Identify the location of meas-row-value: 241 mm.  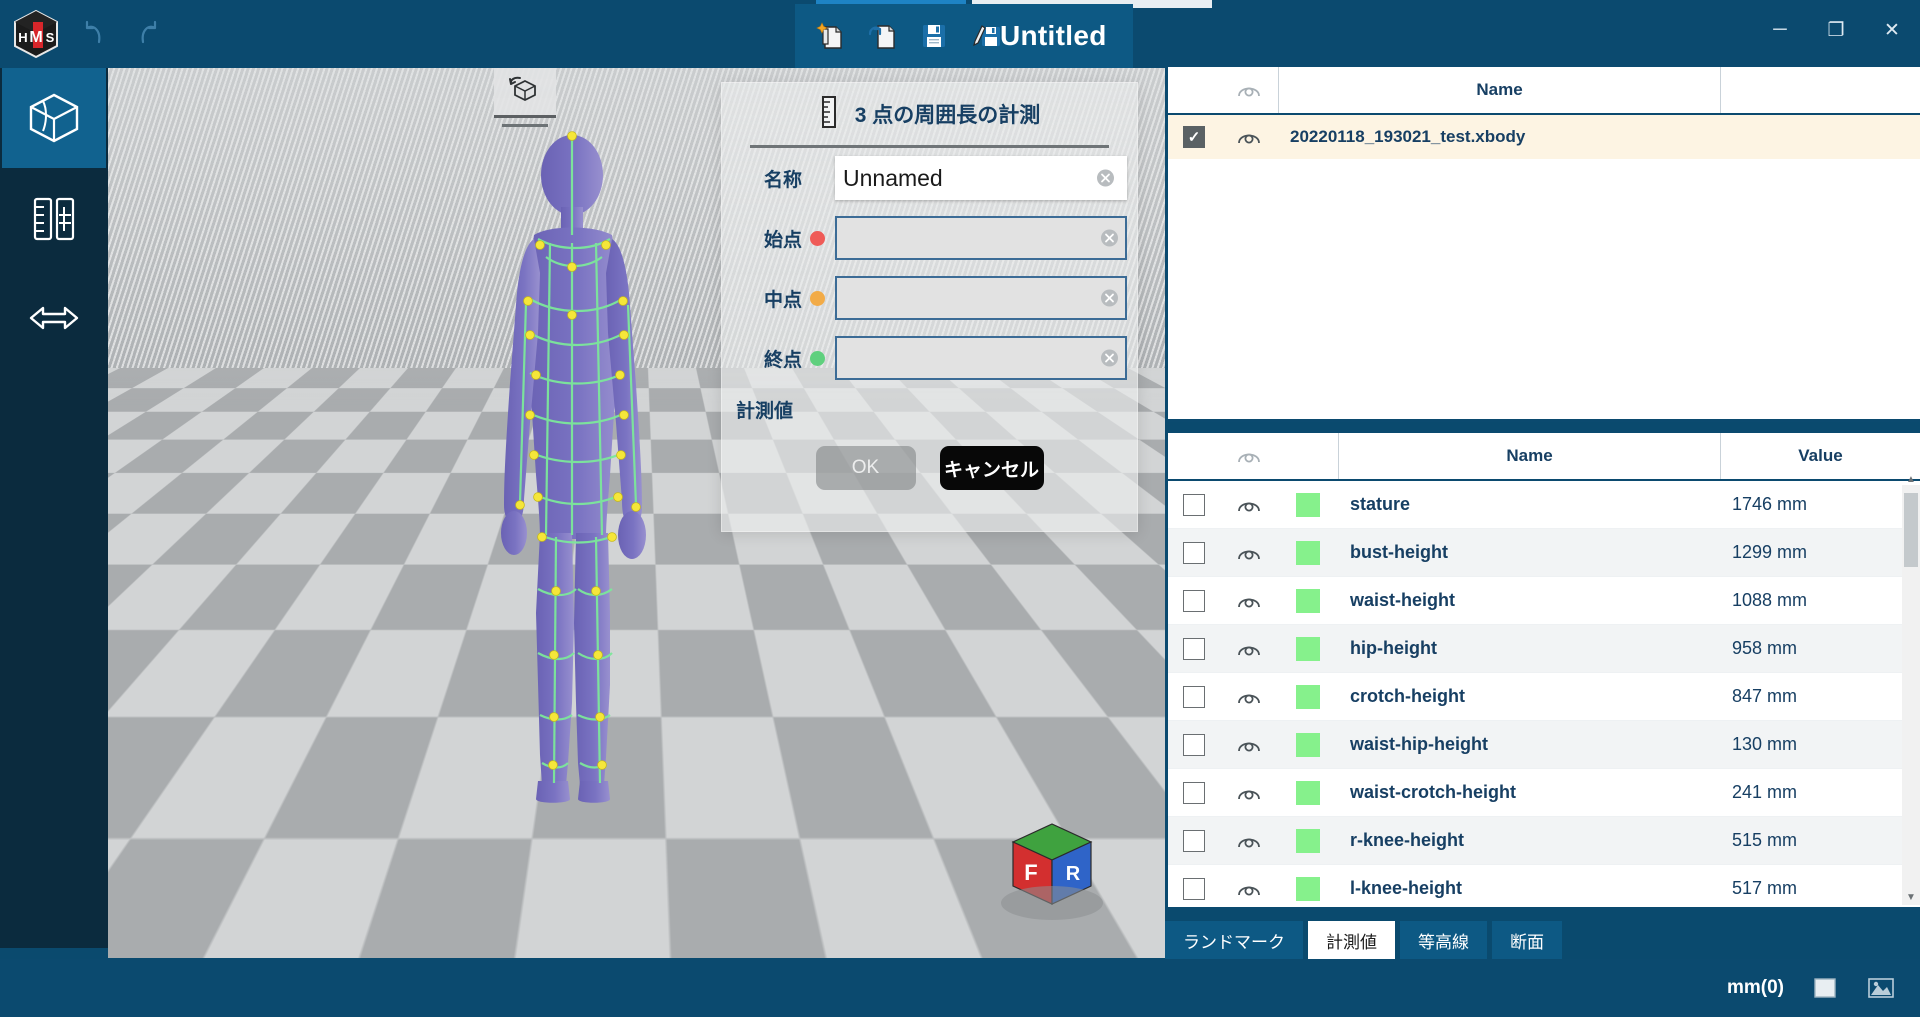
(1765, 792).